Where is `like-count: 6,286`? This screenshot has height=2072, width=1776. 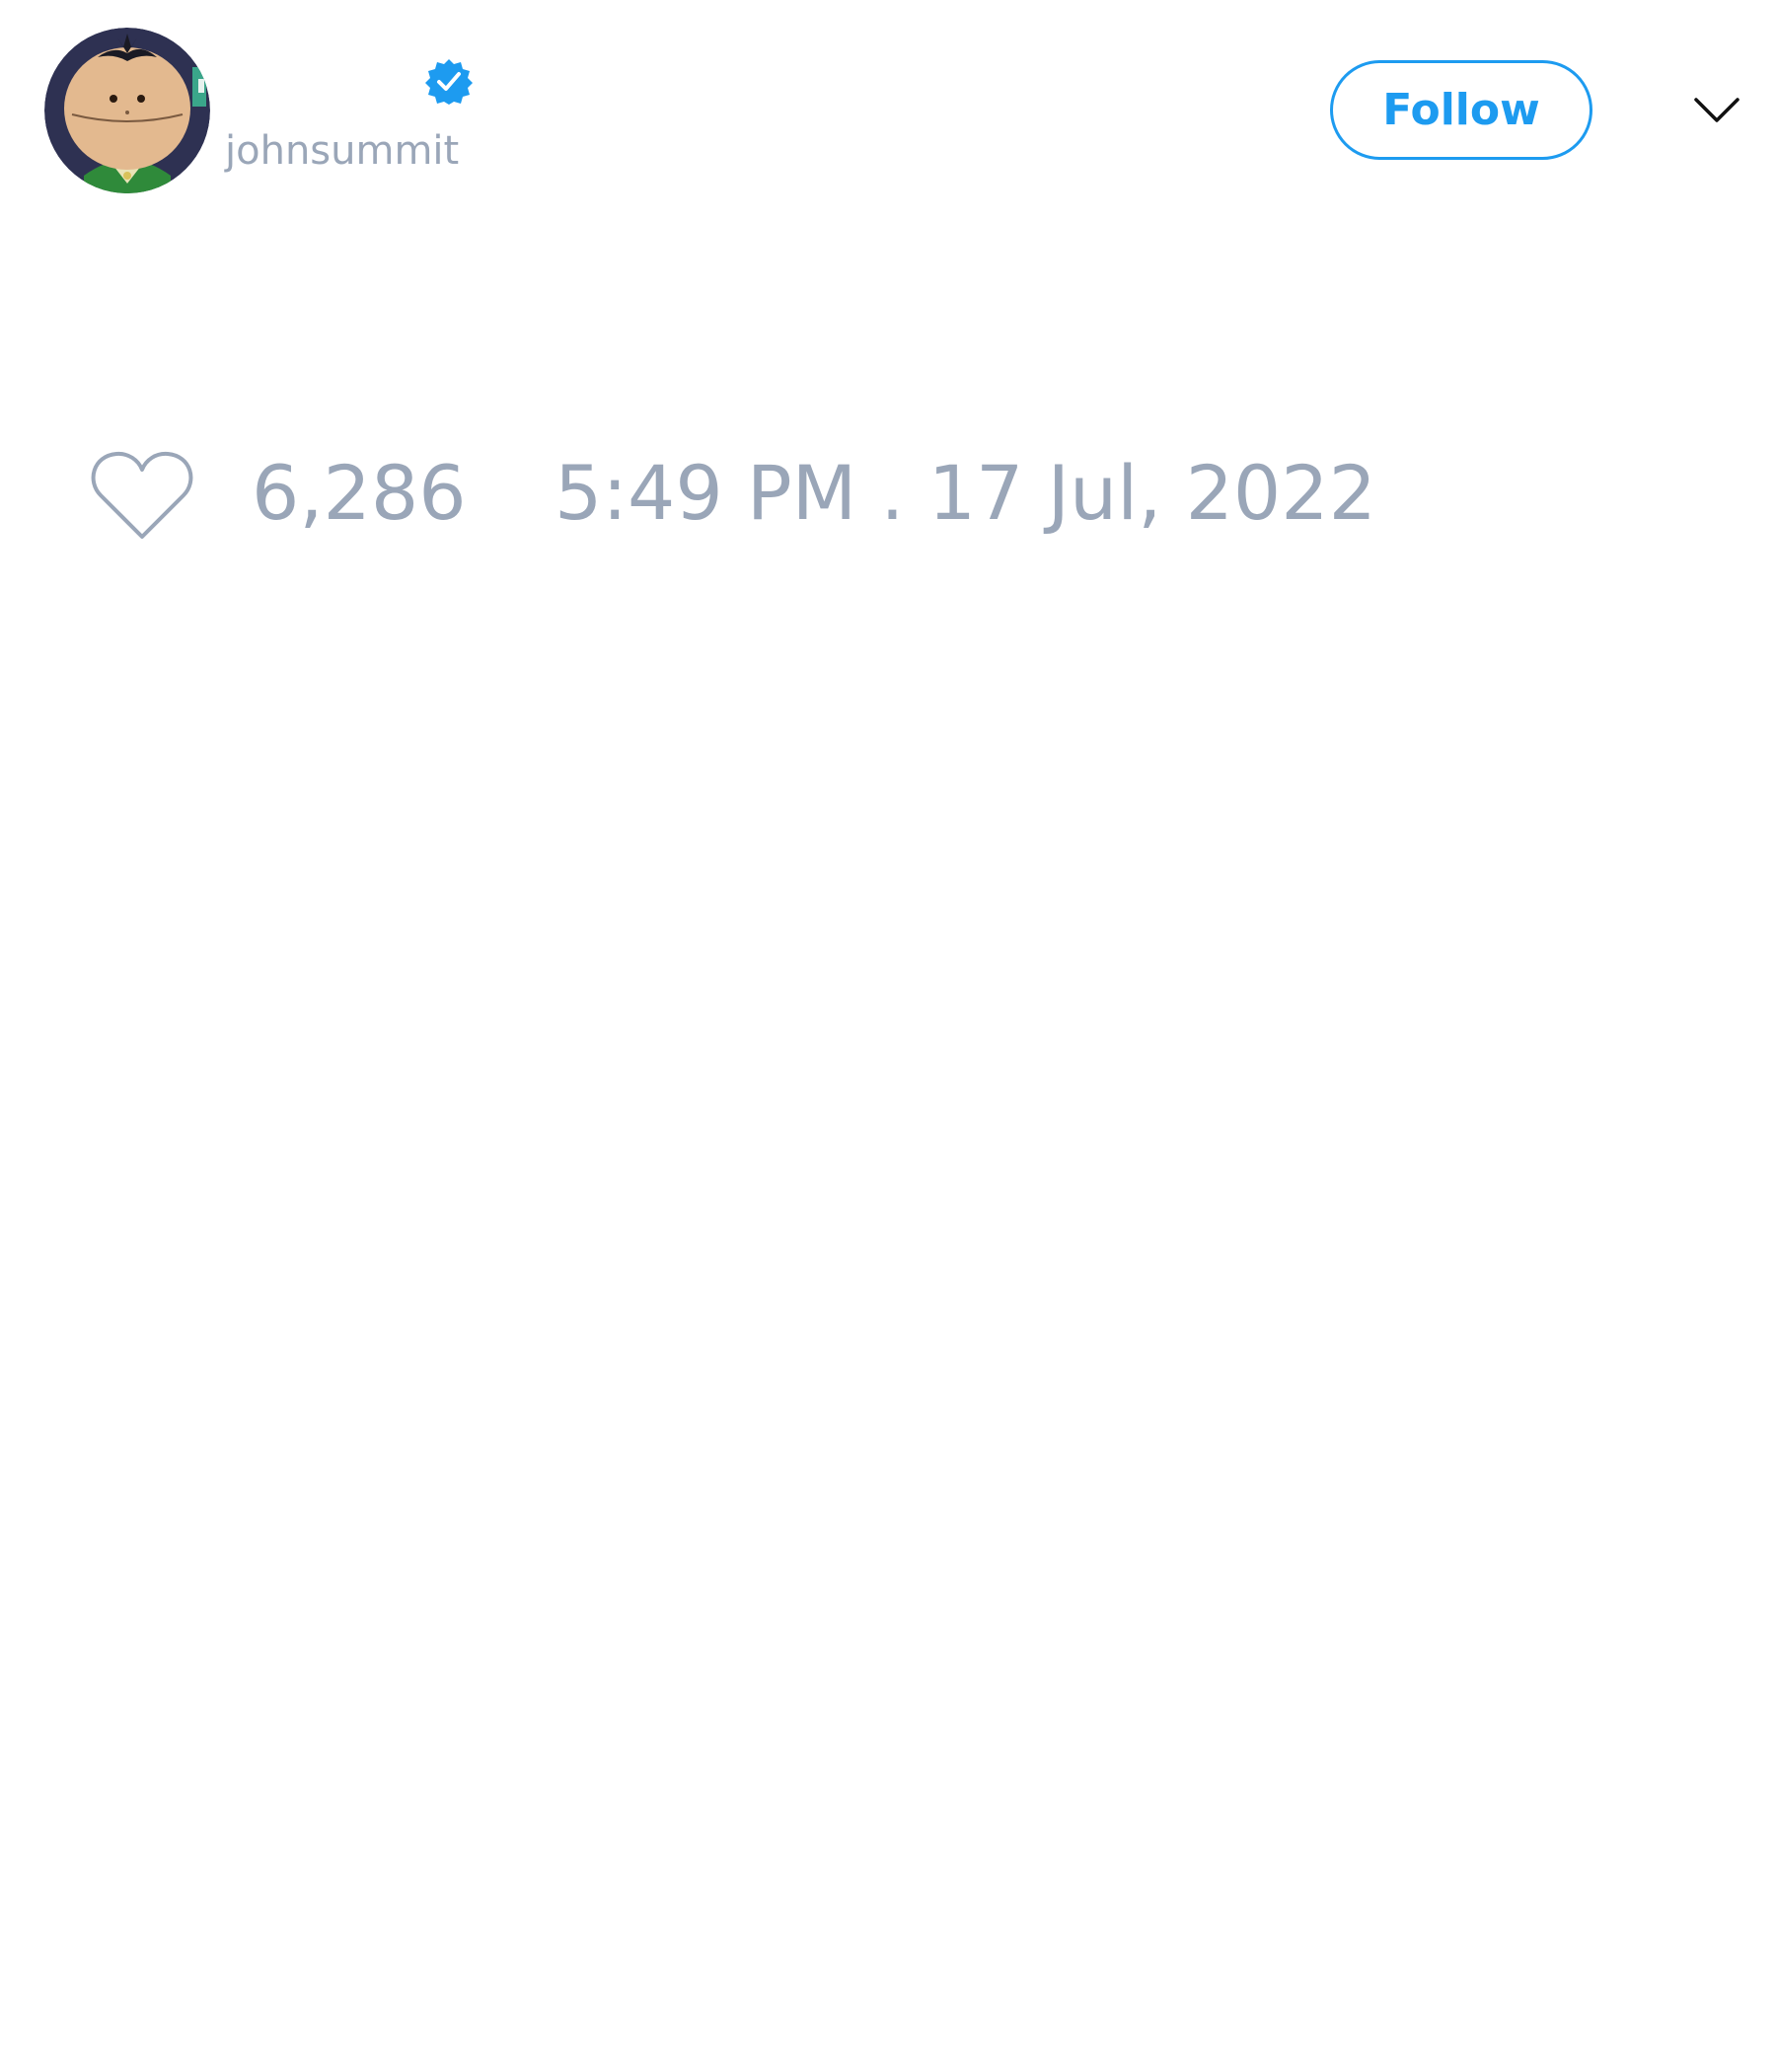 like-count: 6,286 is located at coordinates (359, 493).